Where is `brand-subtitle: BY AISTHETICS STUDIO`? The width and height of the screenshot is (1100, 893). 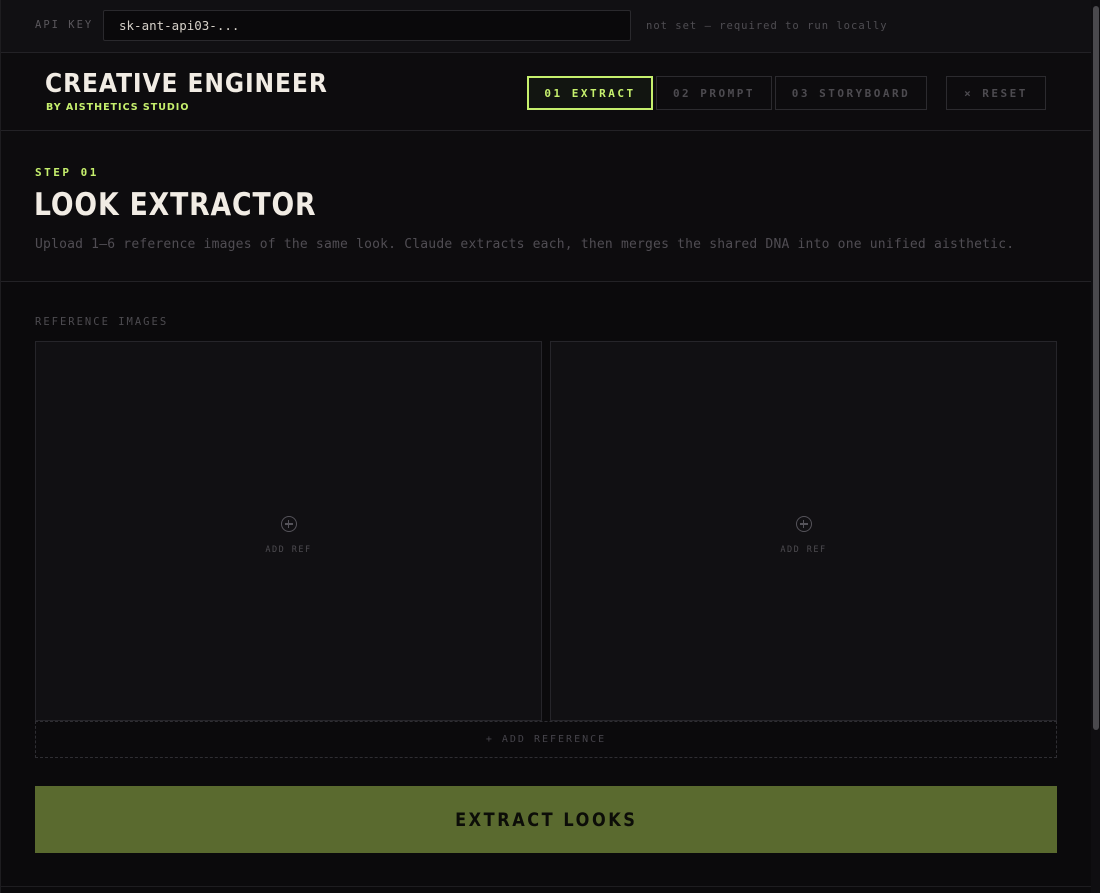
brand-subtitle: BY AISTHETICS STUDIO is located at coordinates (118, 107).